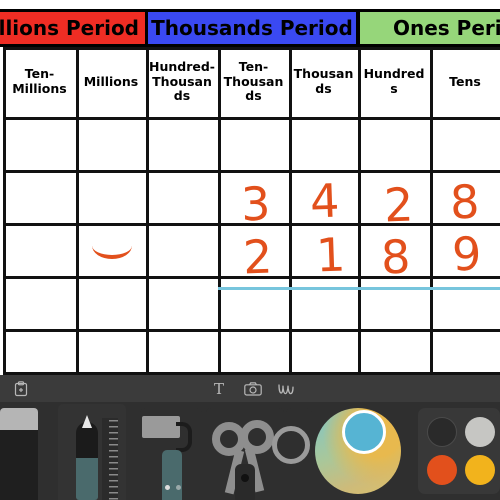 The width and height of the screenshot is (500, 500). Describe the element at coordinates (465, 202) in the screenshot. I see `handwritten-digit-tens-row1: 8` at that location.